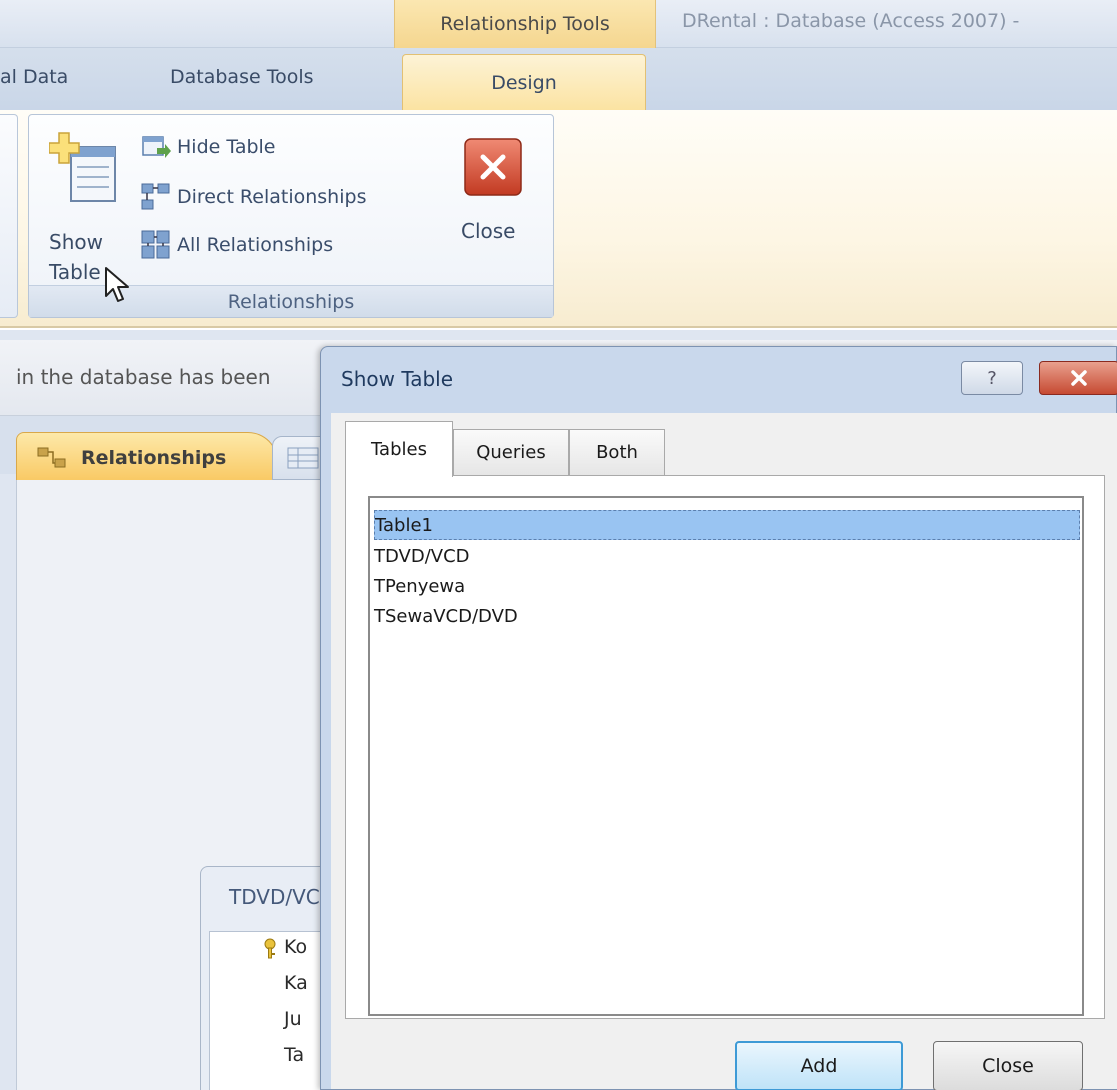 The image size is (1117, 1090). What do you see at coordinates (851, 21) in the screenshot?
I see `window-title: DRental : Database (Access 2007) -` at bounding box center [851, 21].